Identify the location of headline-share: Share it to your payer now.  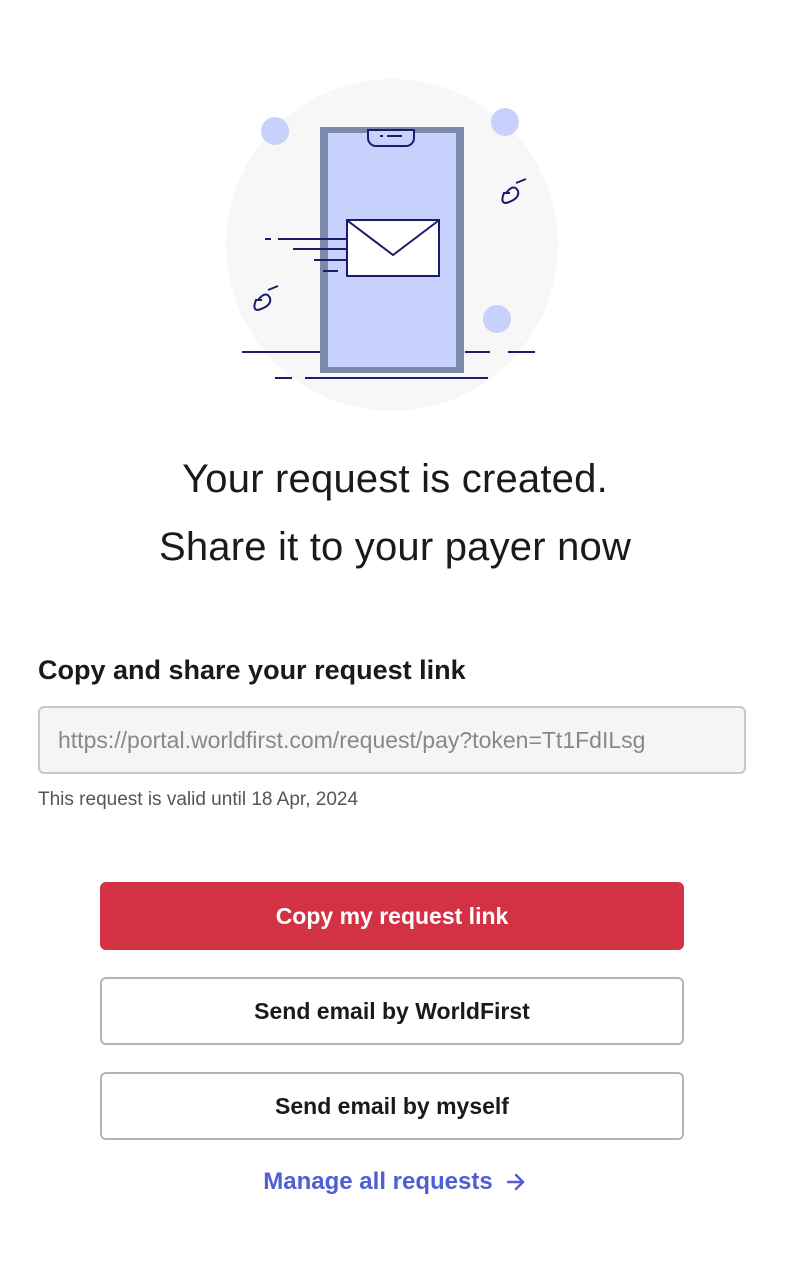
(395, 547).